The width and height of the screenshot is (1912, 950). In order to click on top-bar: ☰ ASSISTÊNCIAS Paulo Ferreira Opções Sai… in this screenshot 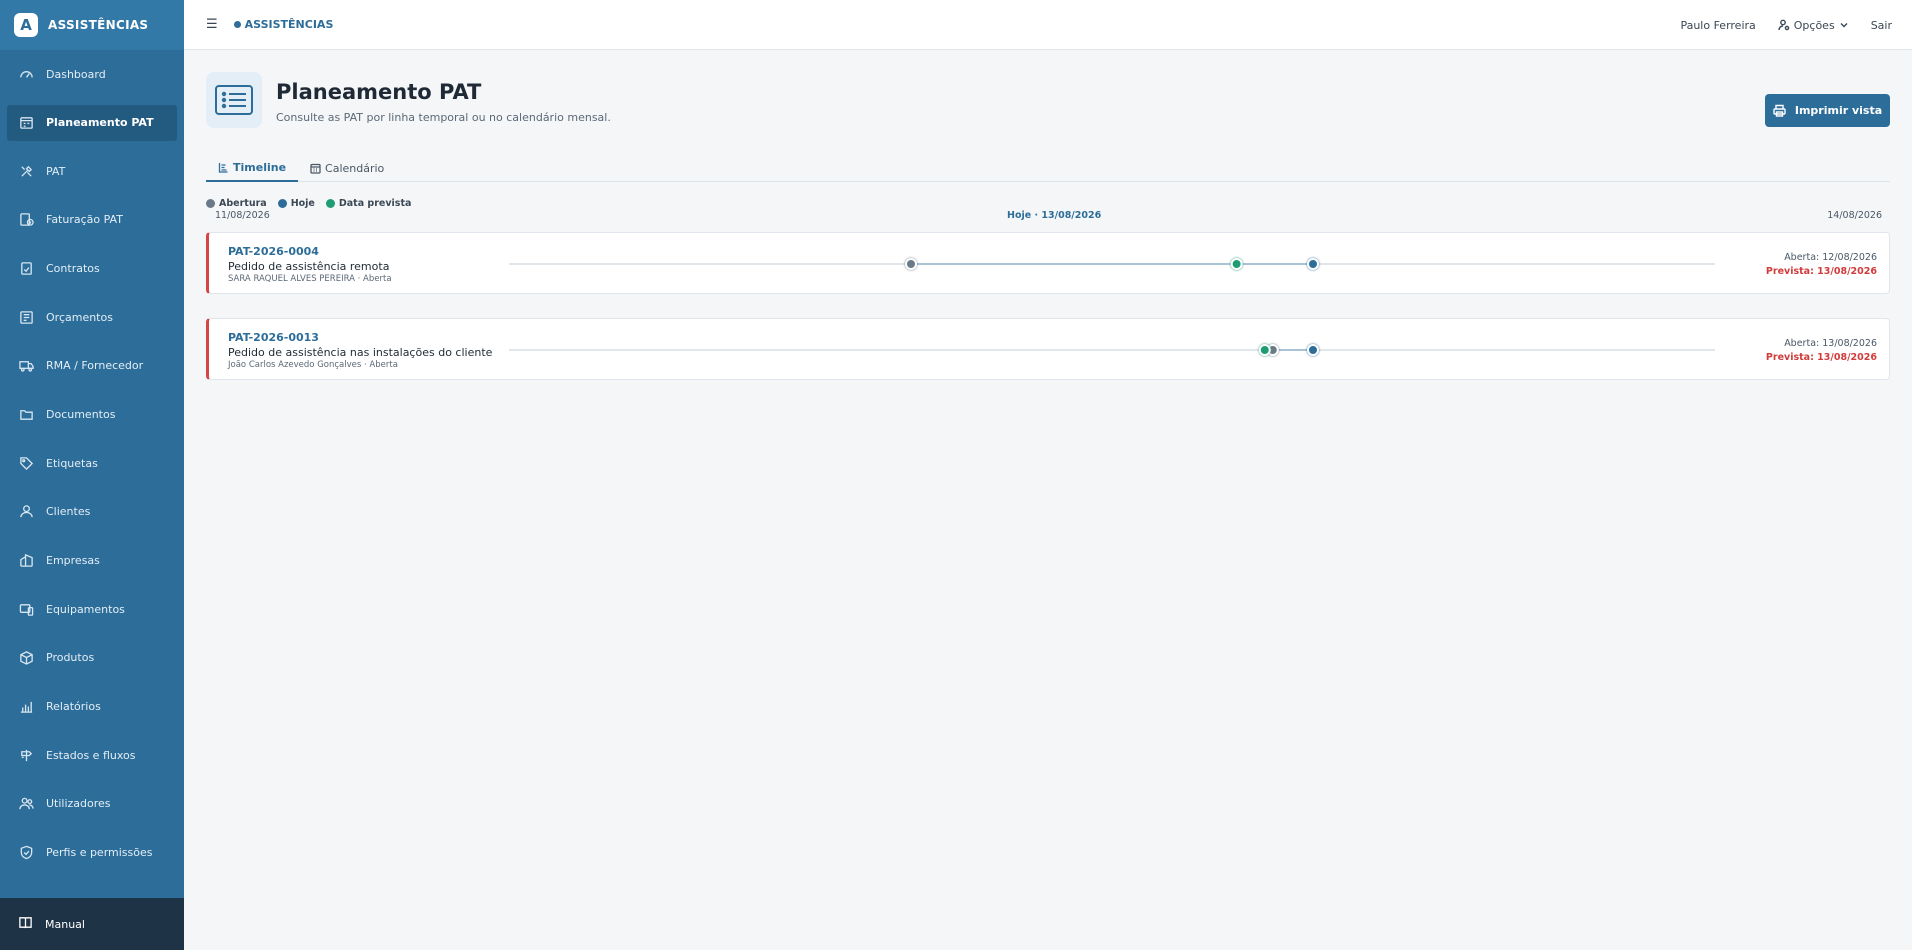, I will do `click(1048, 25)`.